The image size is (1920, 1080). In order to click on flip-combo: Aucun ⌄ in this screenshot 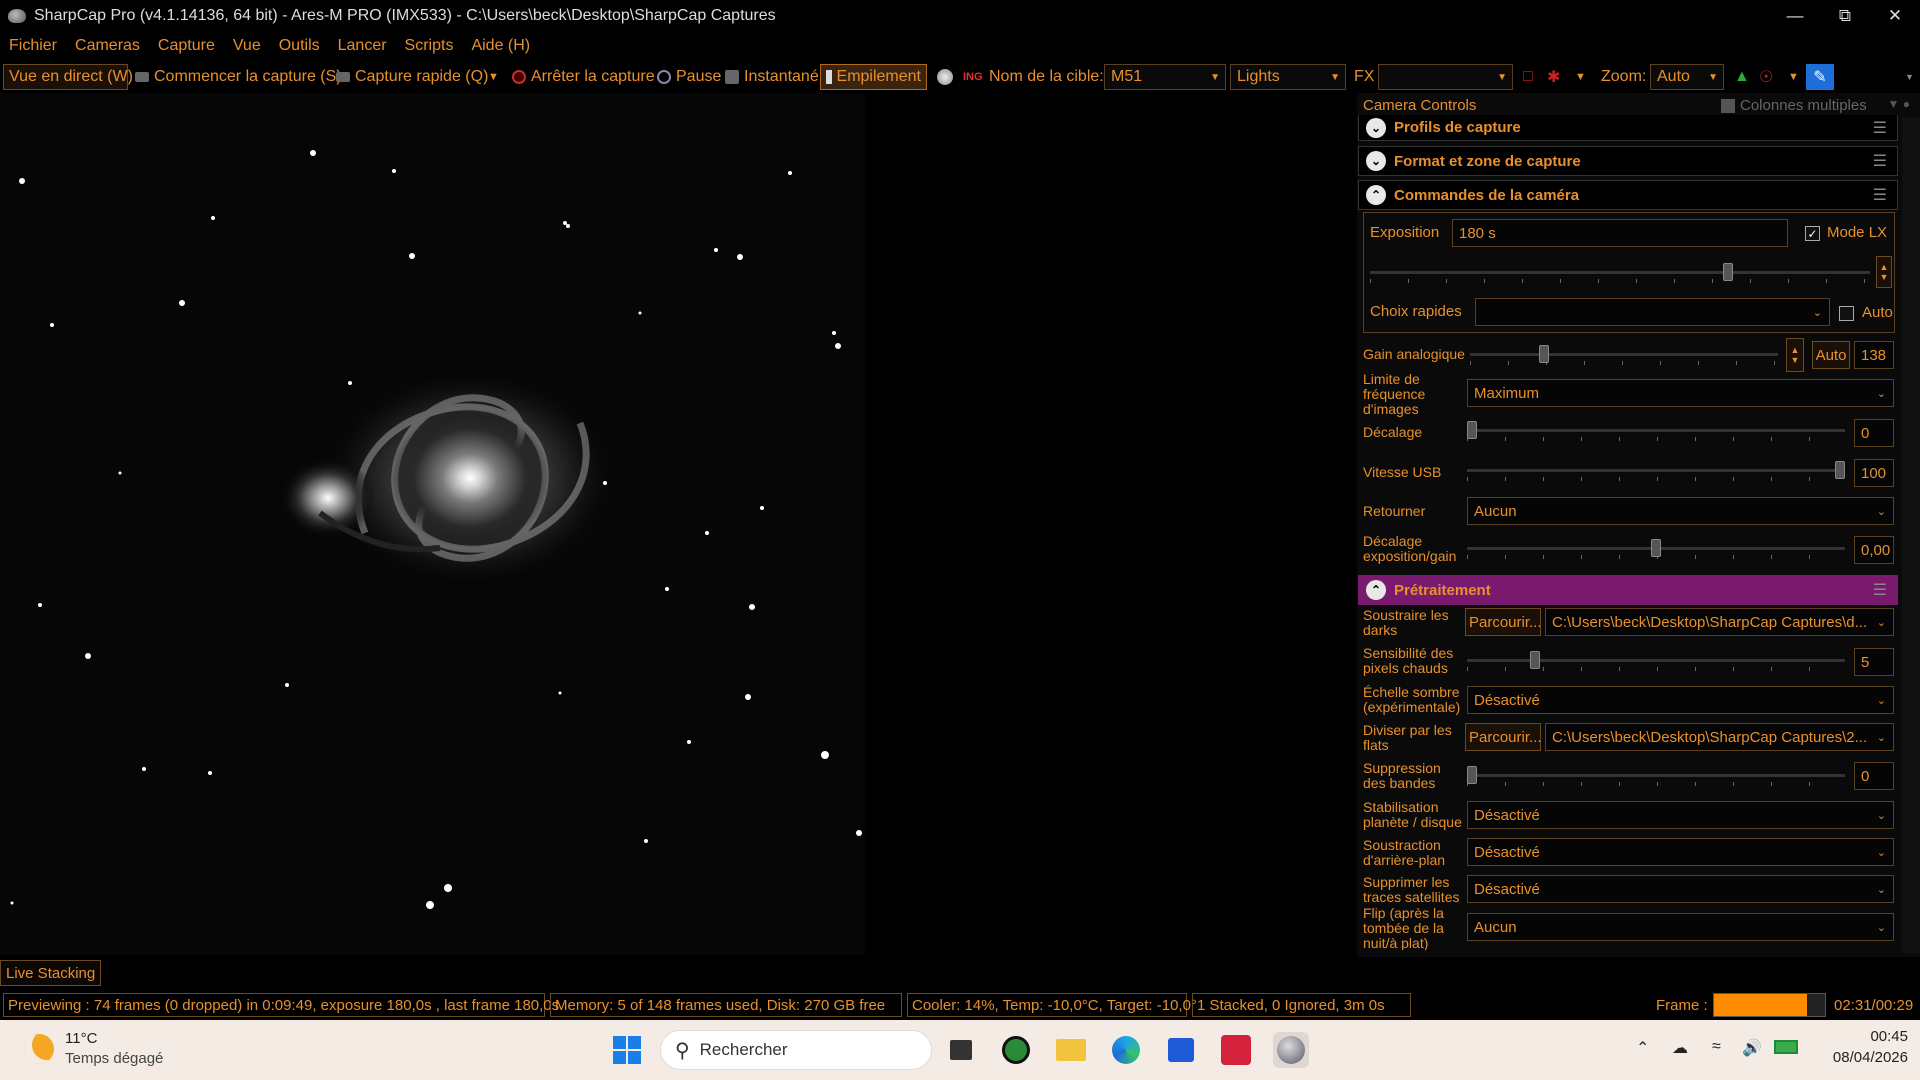, I will do `click(1680, 511)`.